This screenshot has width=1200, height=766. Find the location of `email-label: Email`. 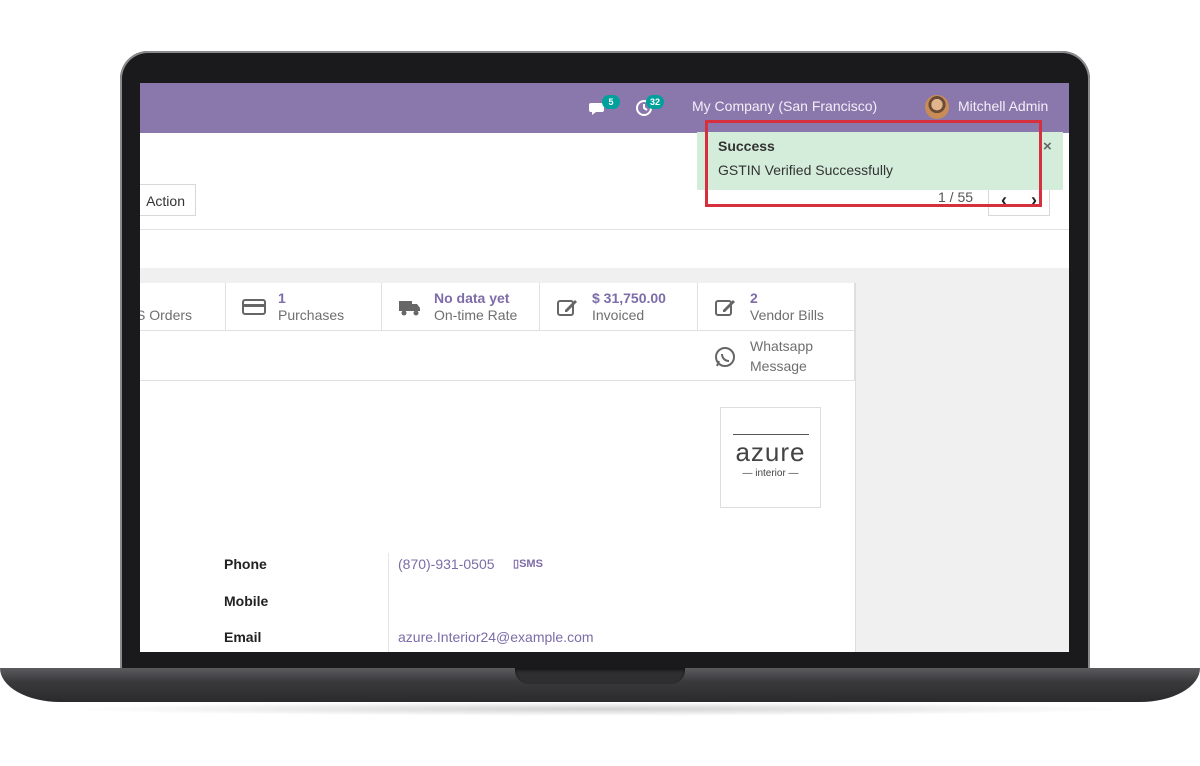

email-label: Email is located at coordinates (243, 637).